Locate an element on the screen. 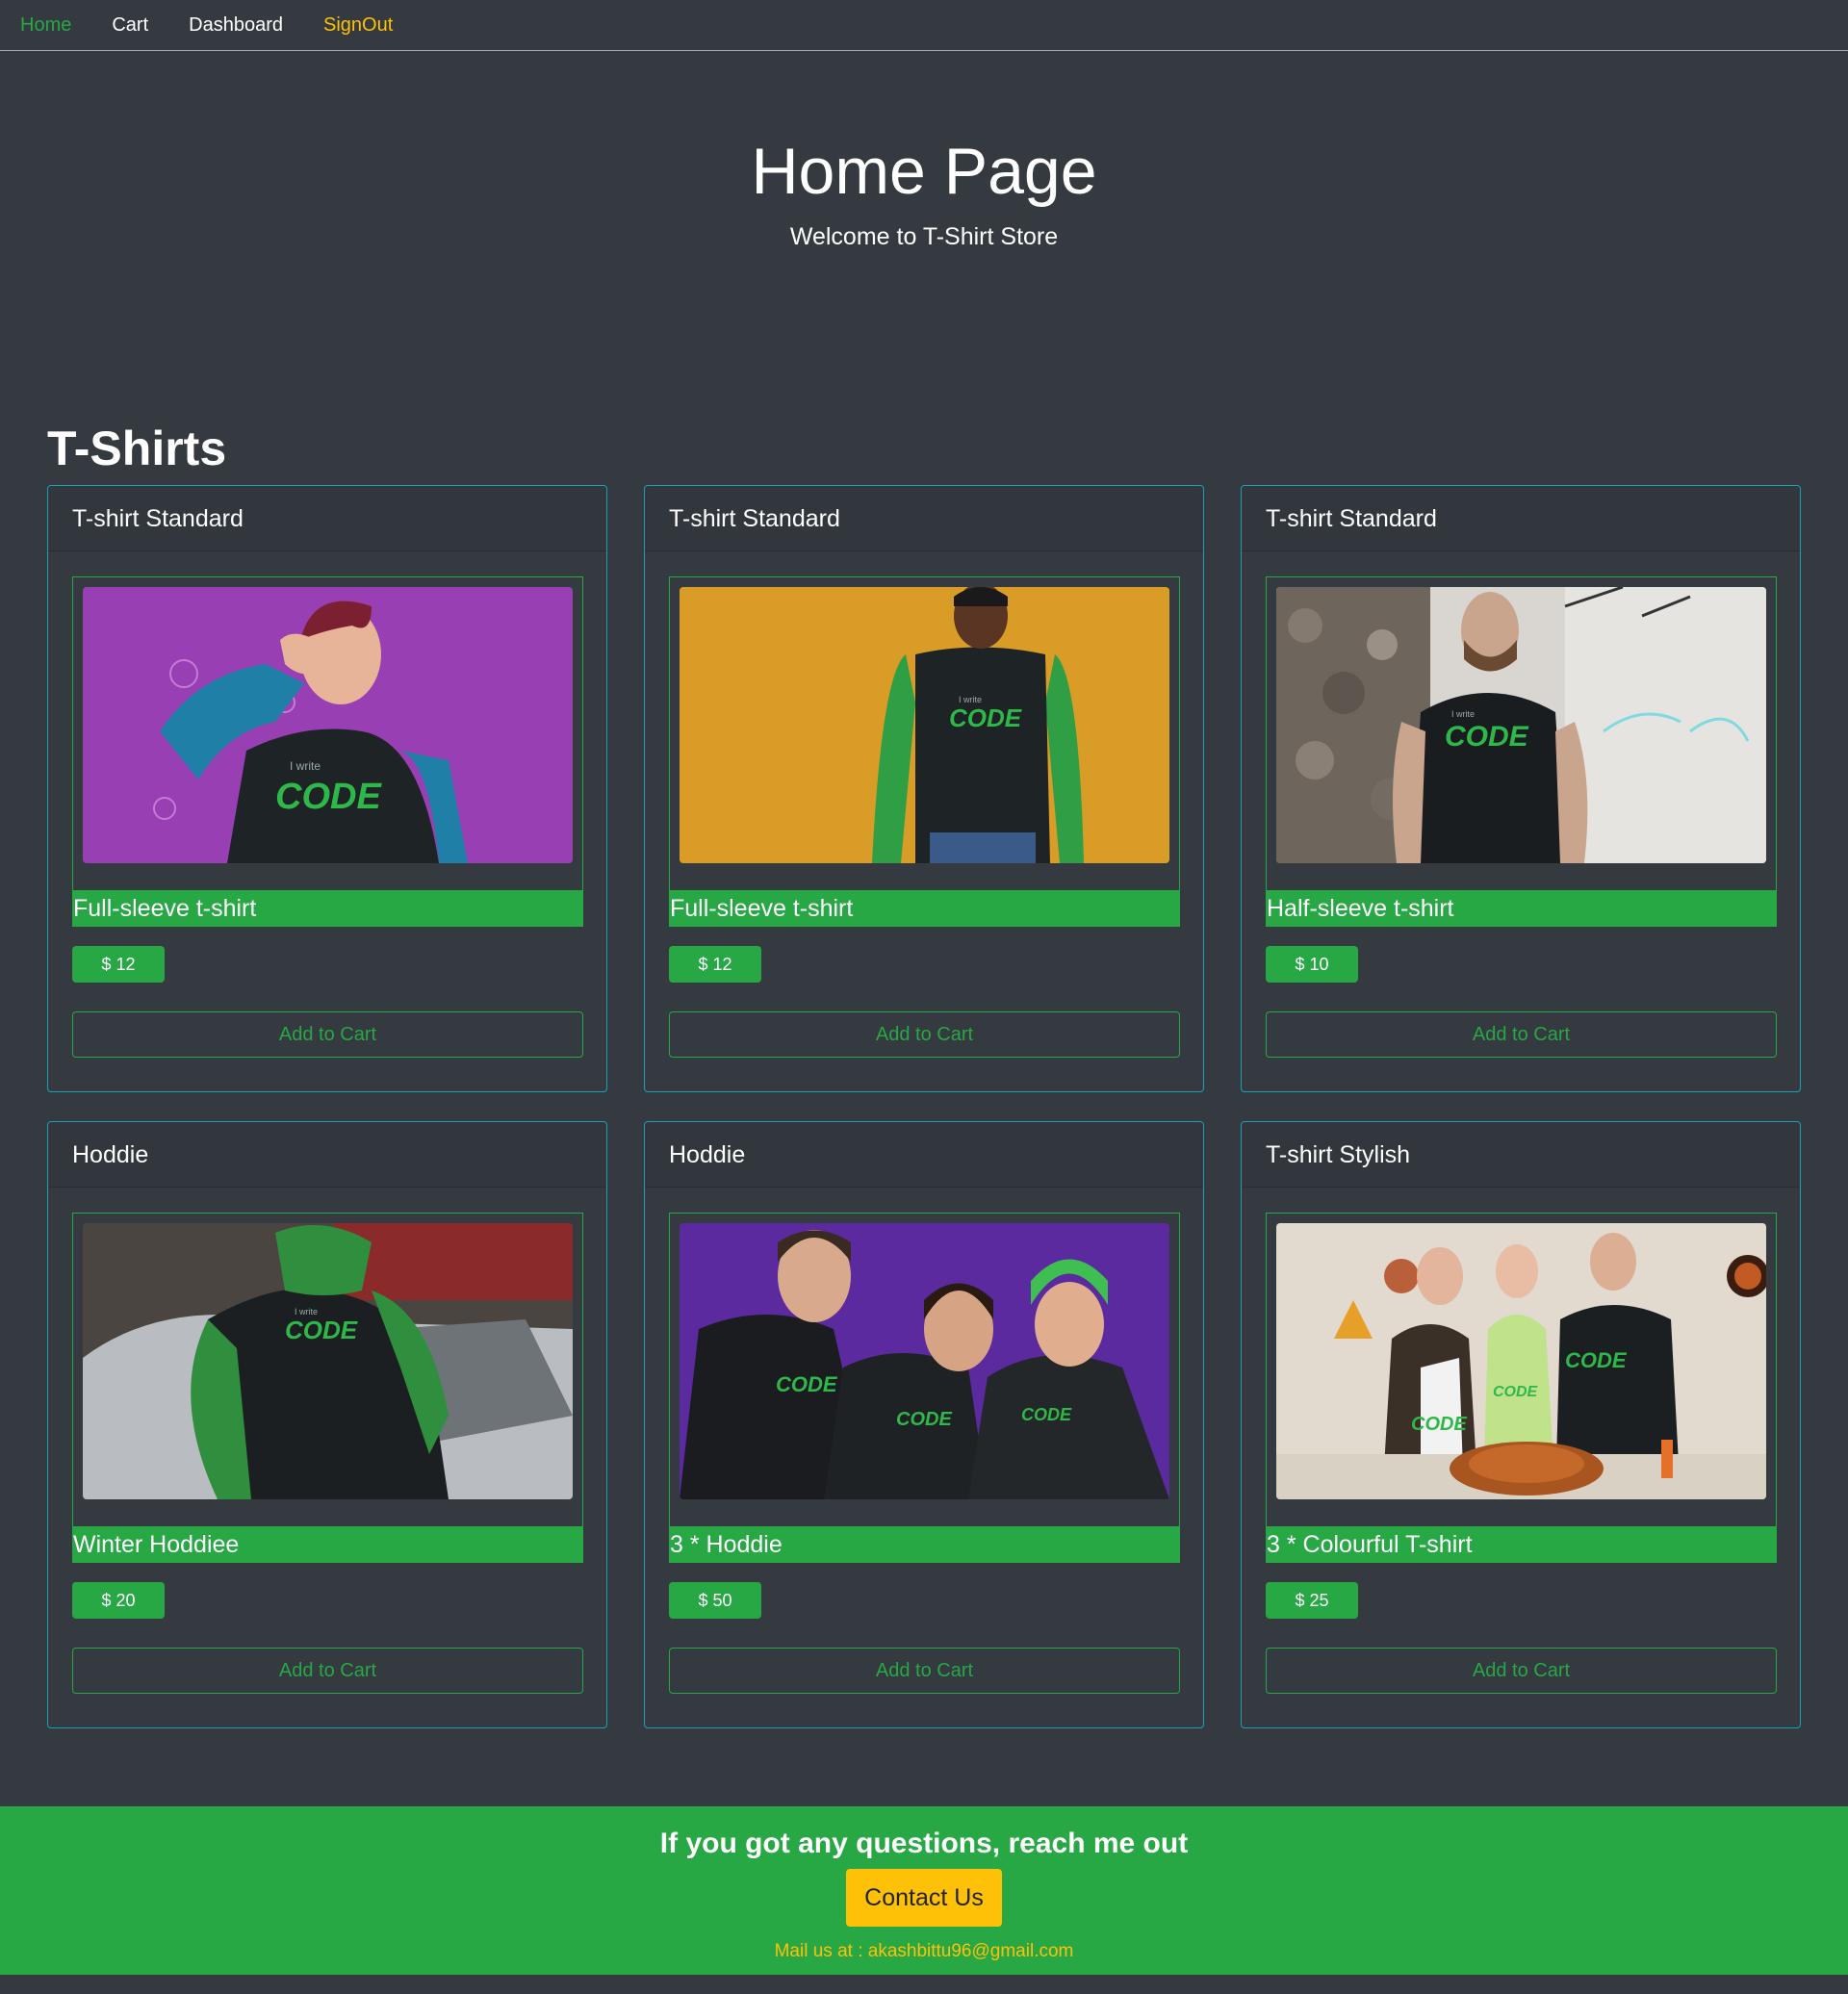 The height and width of the screenshot is (1994, 1848). product-name: Half-sleeve t-shirt is located at coordinates (1521, 908).